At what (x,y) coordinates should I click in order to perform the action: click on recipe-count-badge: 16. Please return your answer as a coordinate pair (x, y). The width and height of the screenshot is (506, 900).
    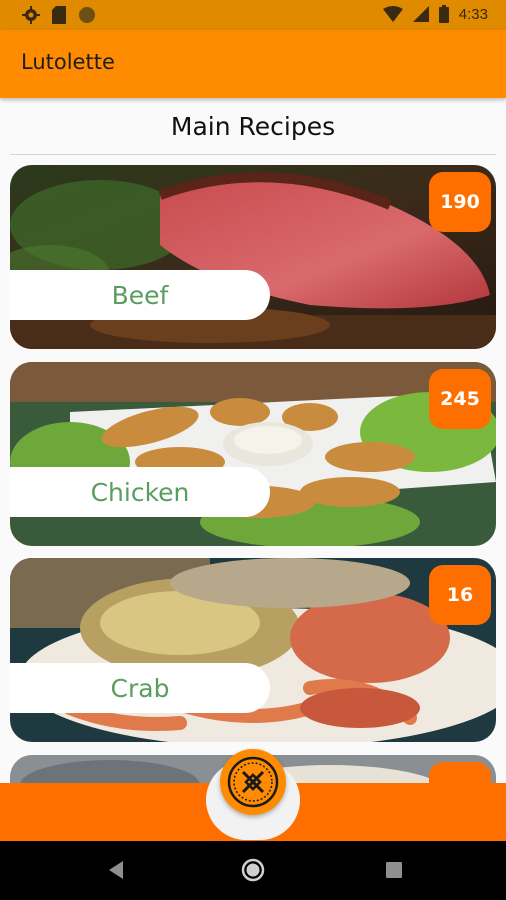
    Looking at the image, I should click on (460, 595).